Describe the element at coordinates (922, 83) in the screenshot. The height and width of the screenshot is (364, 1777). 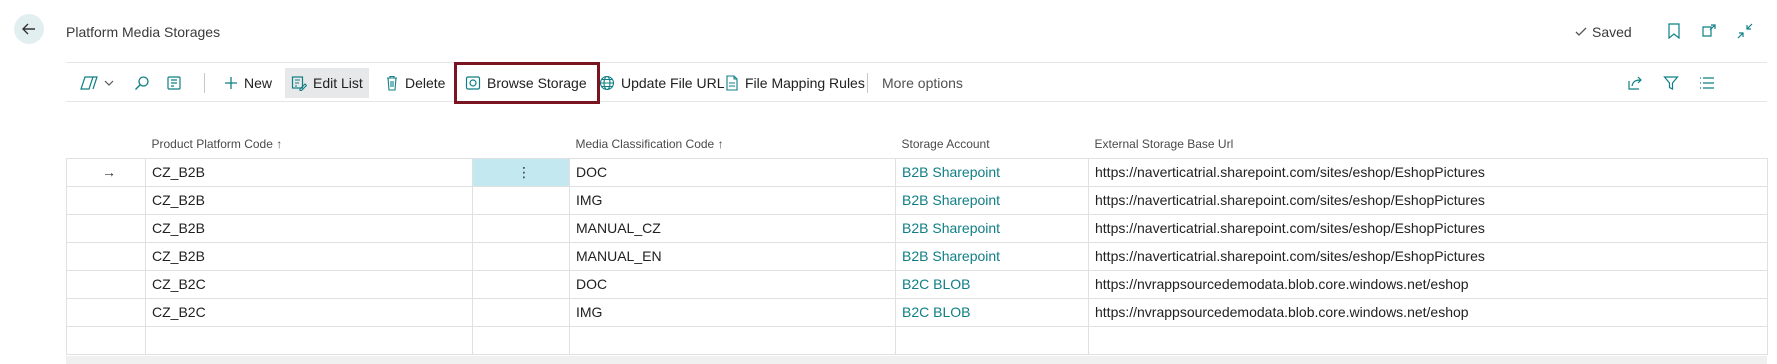
I see `more-options-button: More options` at that location.